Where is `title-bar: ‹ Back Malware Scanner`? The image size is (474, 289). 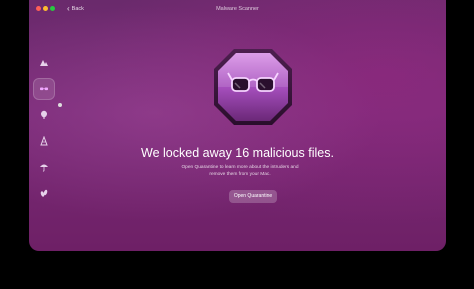
title-bar: ‹ Back Malware Scanner is located at coordinates (237, 9).